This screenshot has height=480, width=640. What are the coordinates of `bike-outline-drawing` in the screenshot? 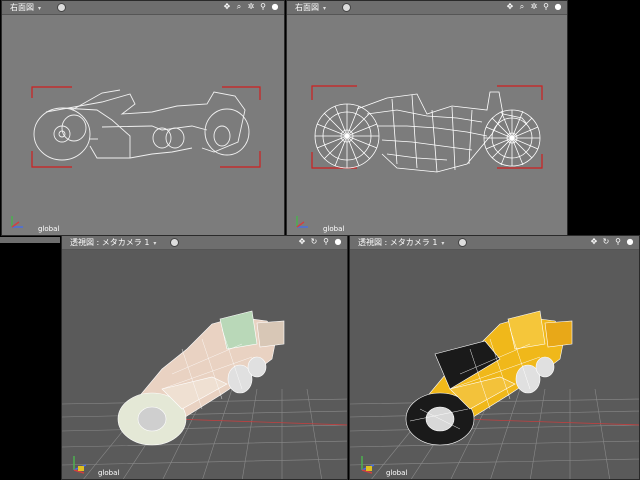 It's located at (146, 127).